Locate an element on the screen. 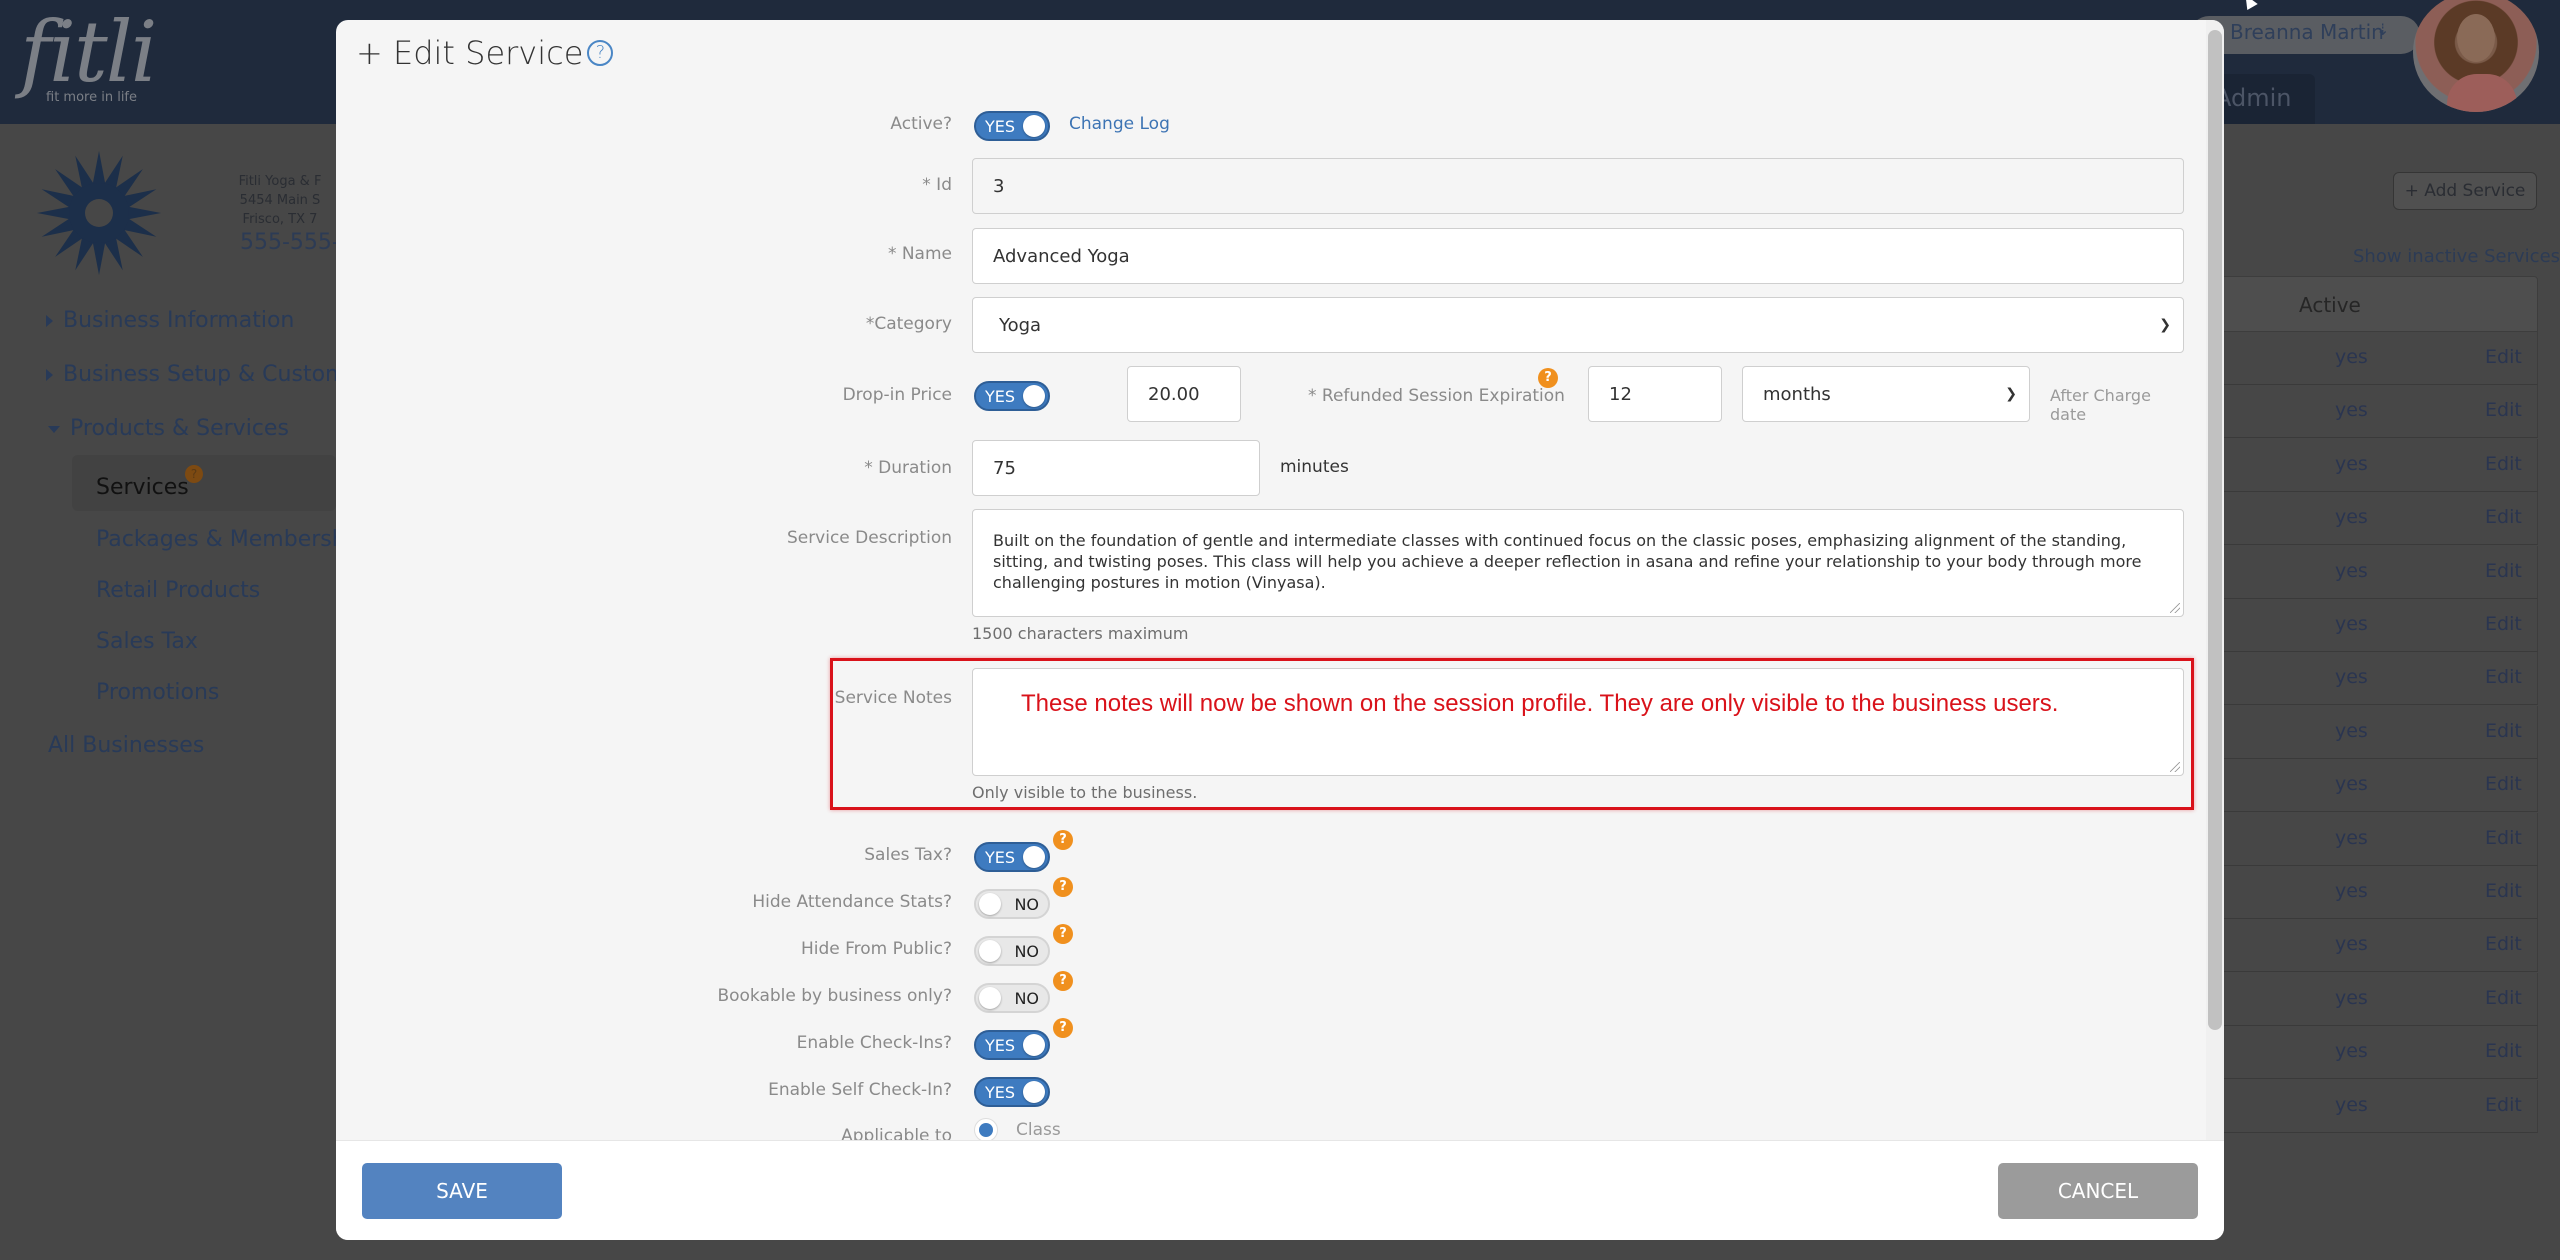 This screenshot has height=1260, width=2560. change-log-link: Change Log is located at coordinates (1119, 124).